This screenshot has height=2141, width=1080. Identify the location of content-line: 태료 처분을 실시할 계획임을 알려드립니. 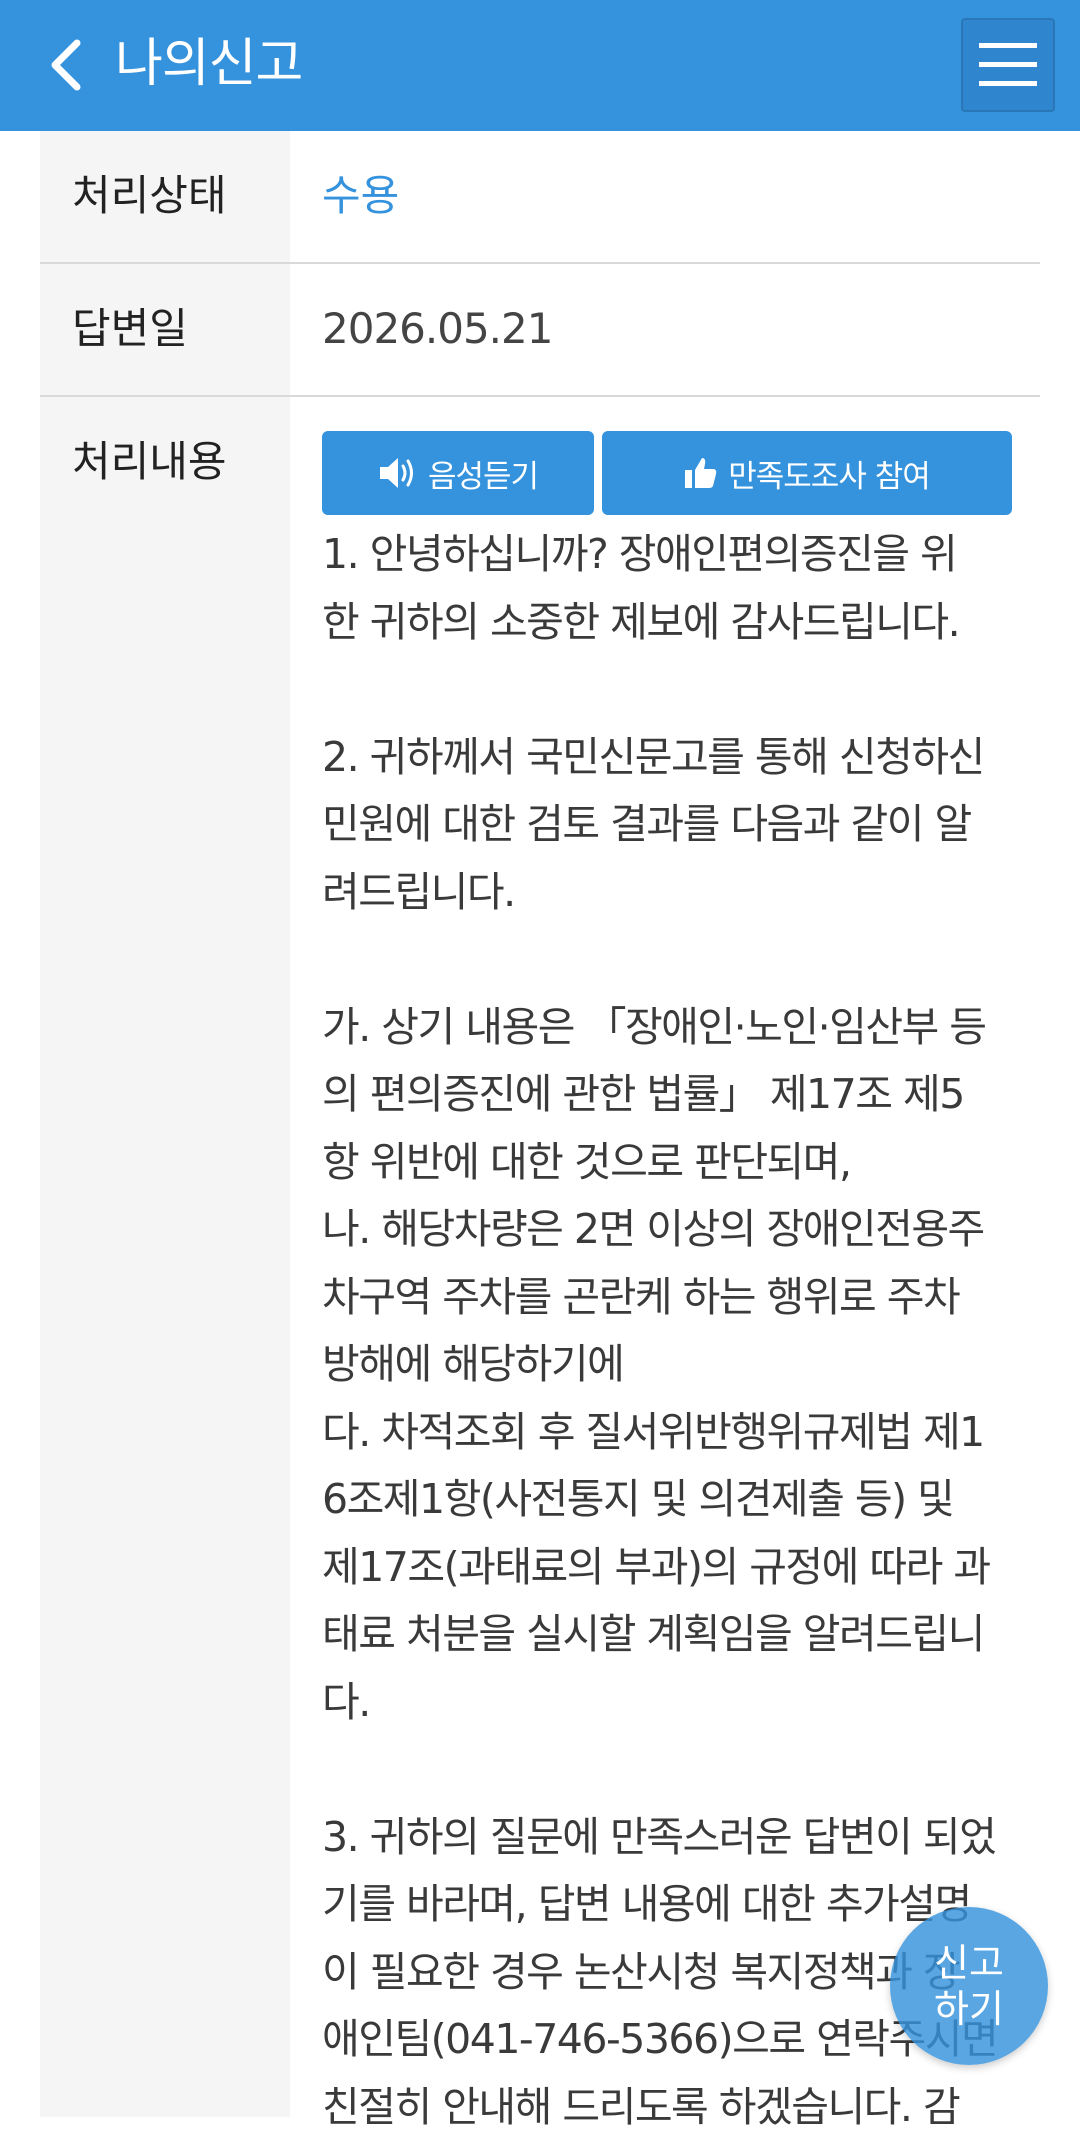
(672, 1635).